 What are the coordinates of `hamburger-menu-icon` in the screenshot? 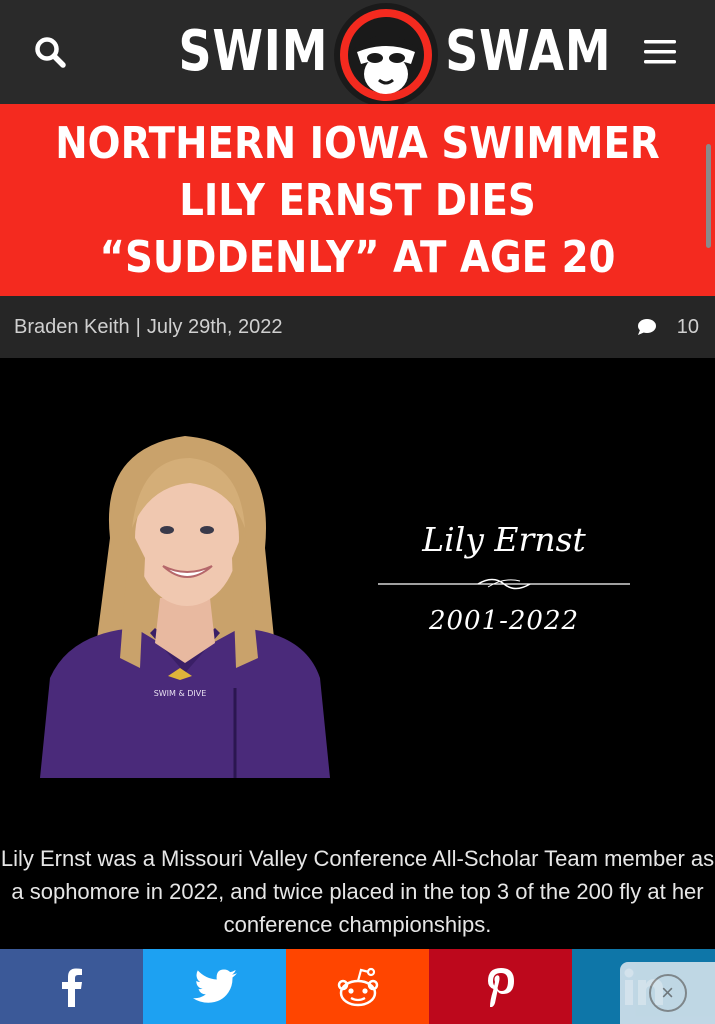 It's located at (660, 52).